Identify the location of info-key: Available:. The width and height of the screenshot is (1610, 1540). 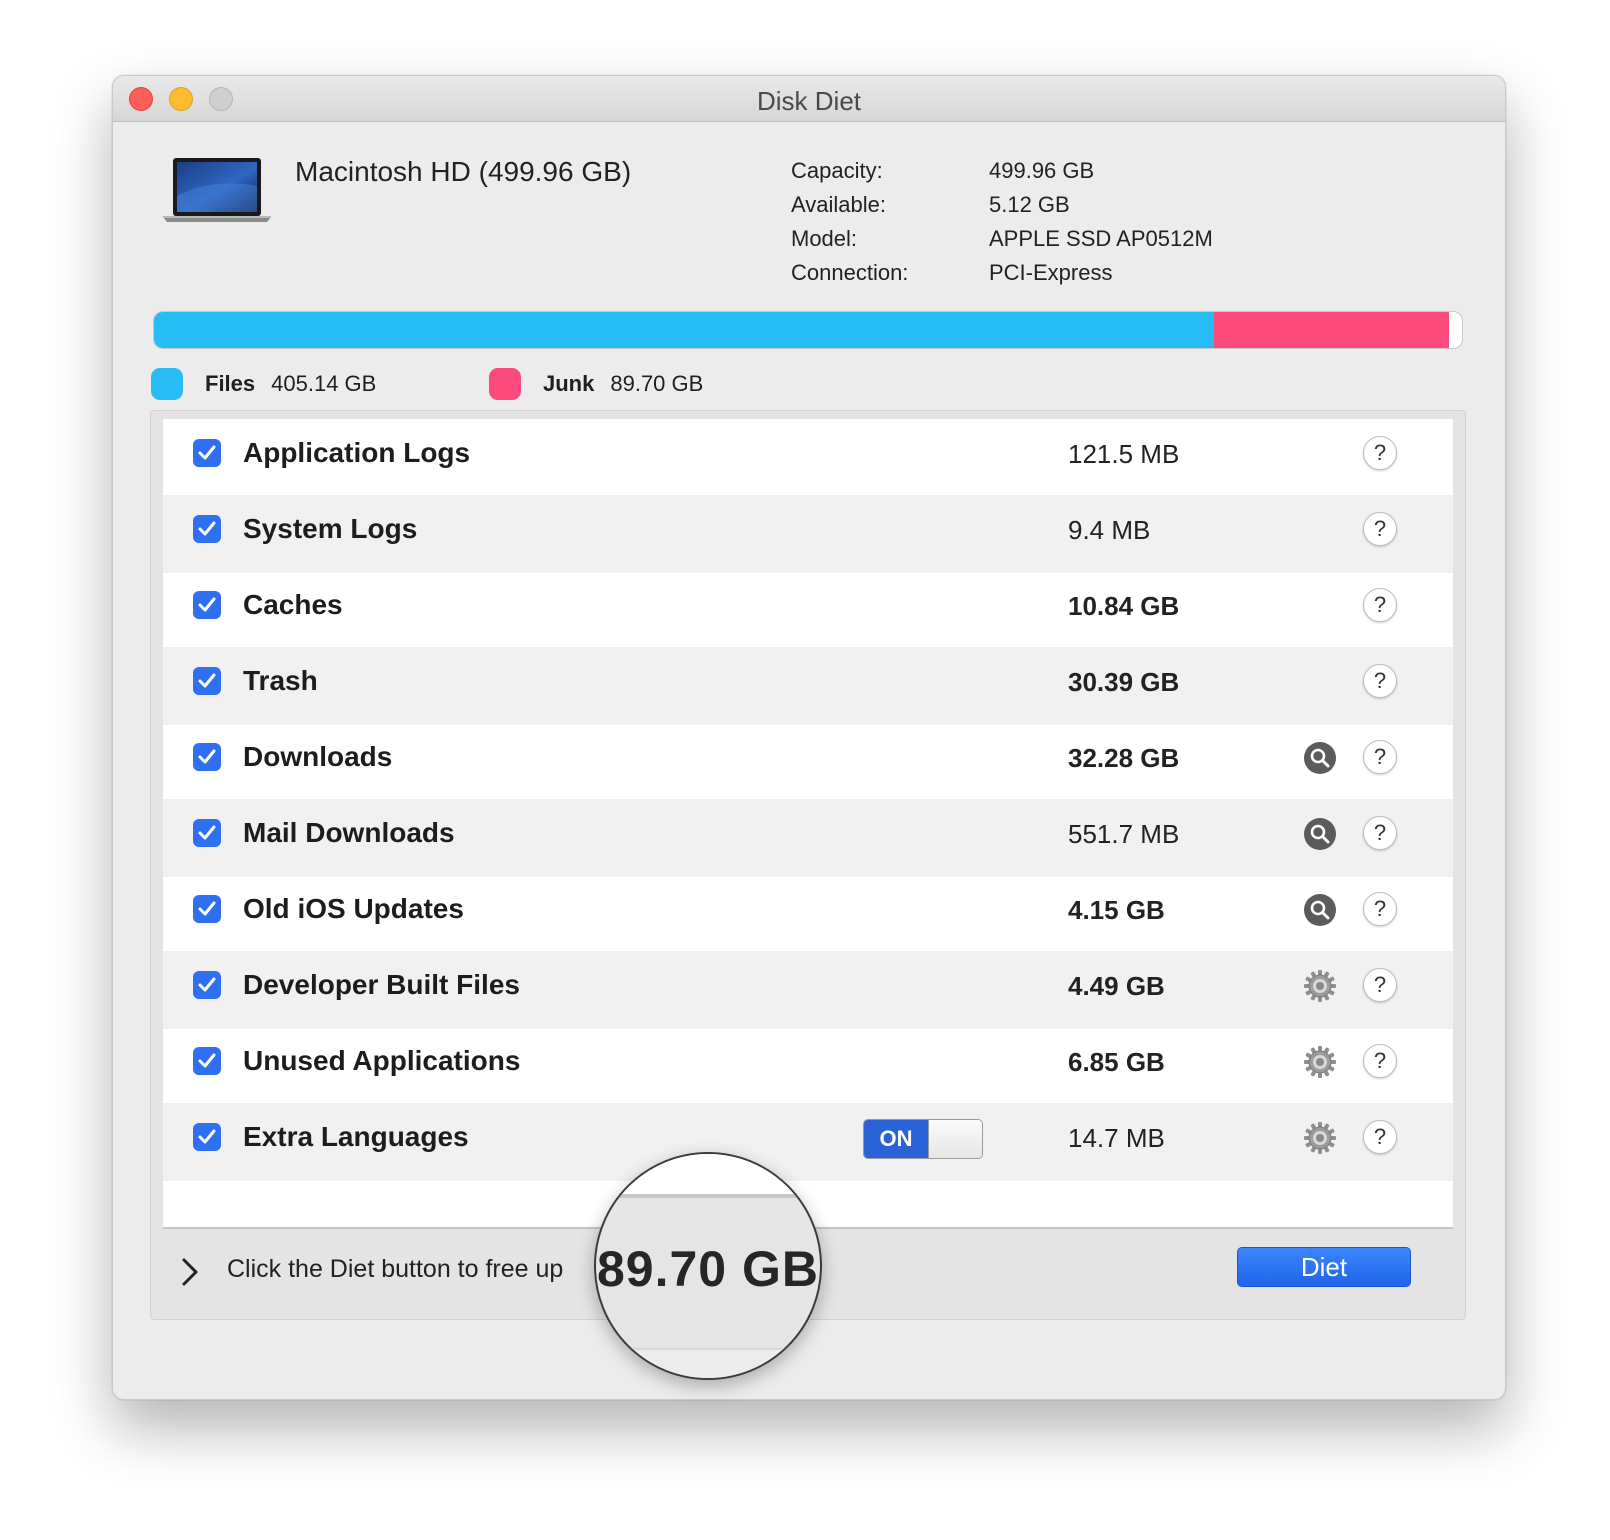
(838, 204).